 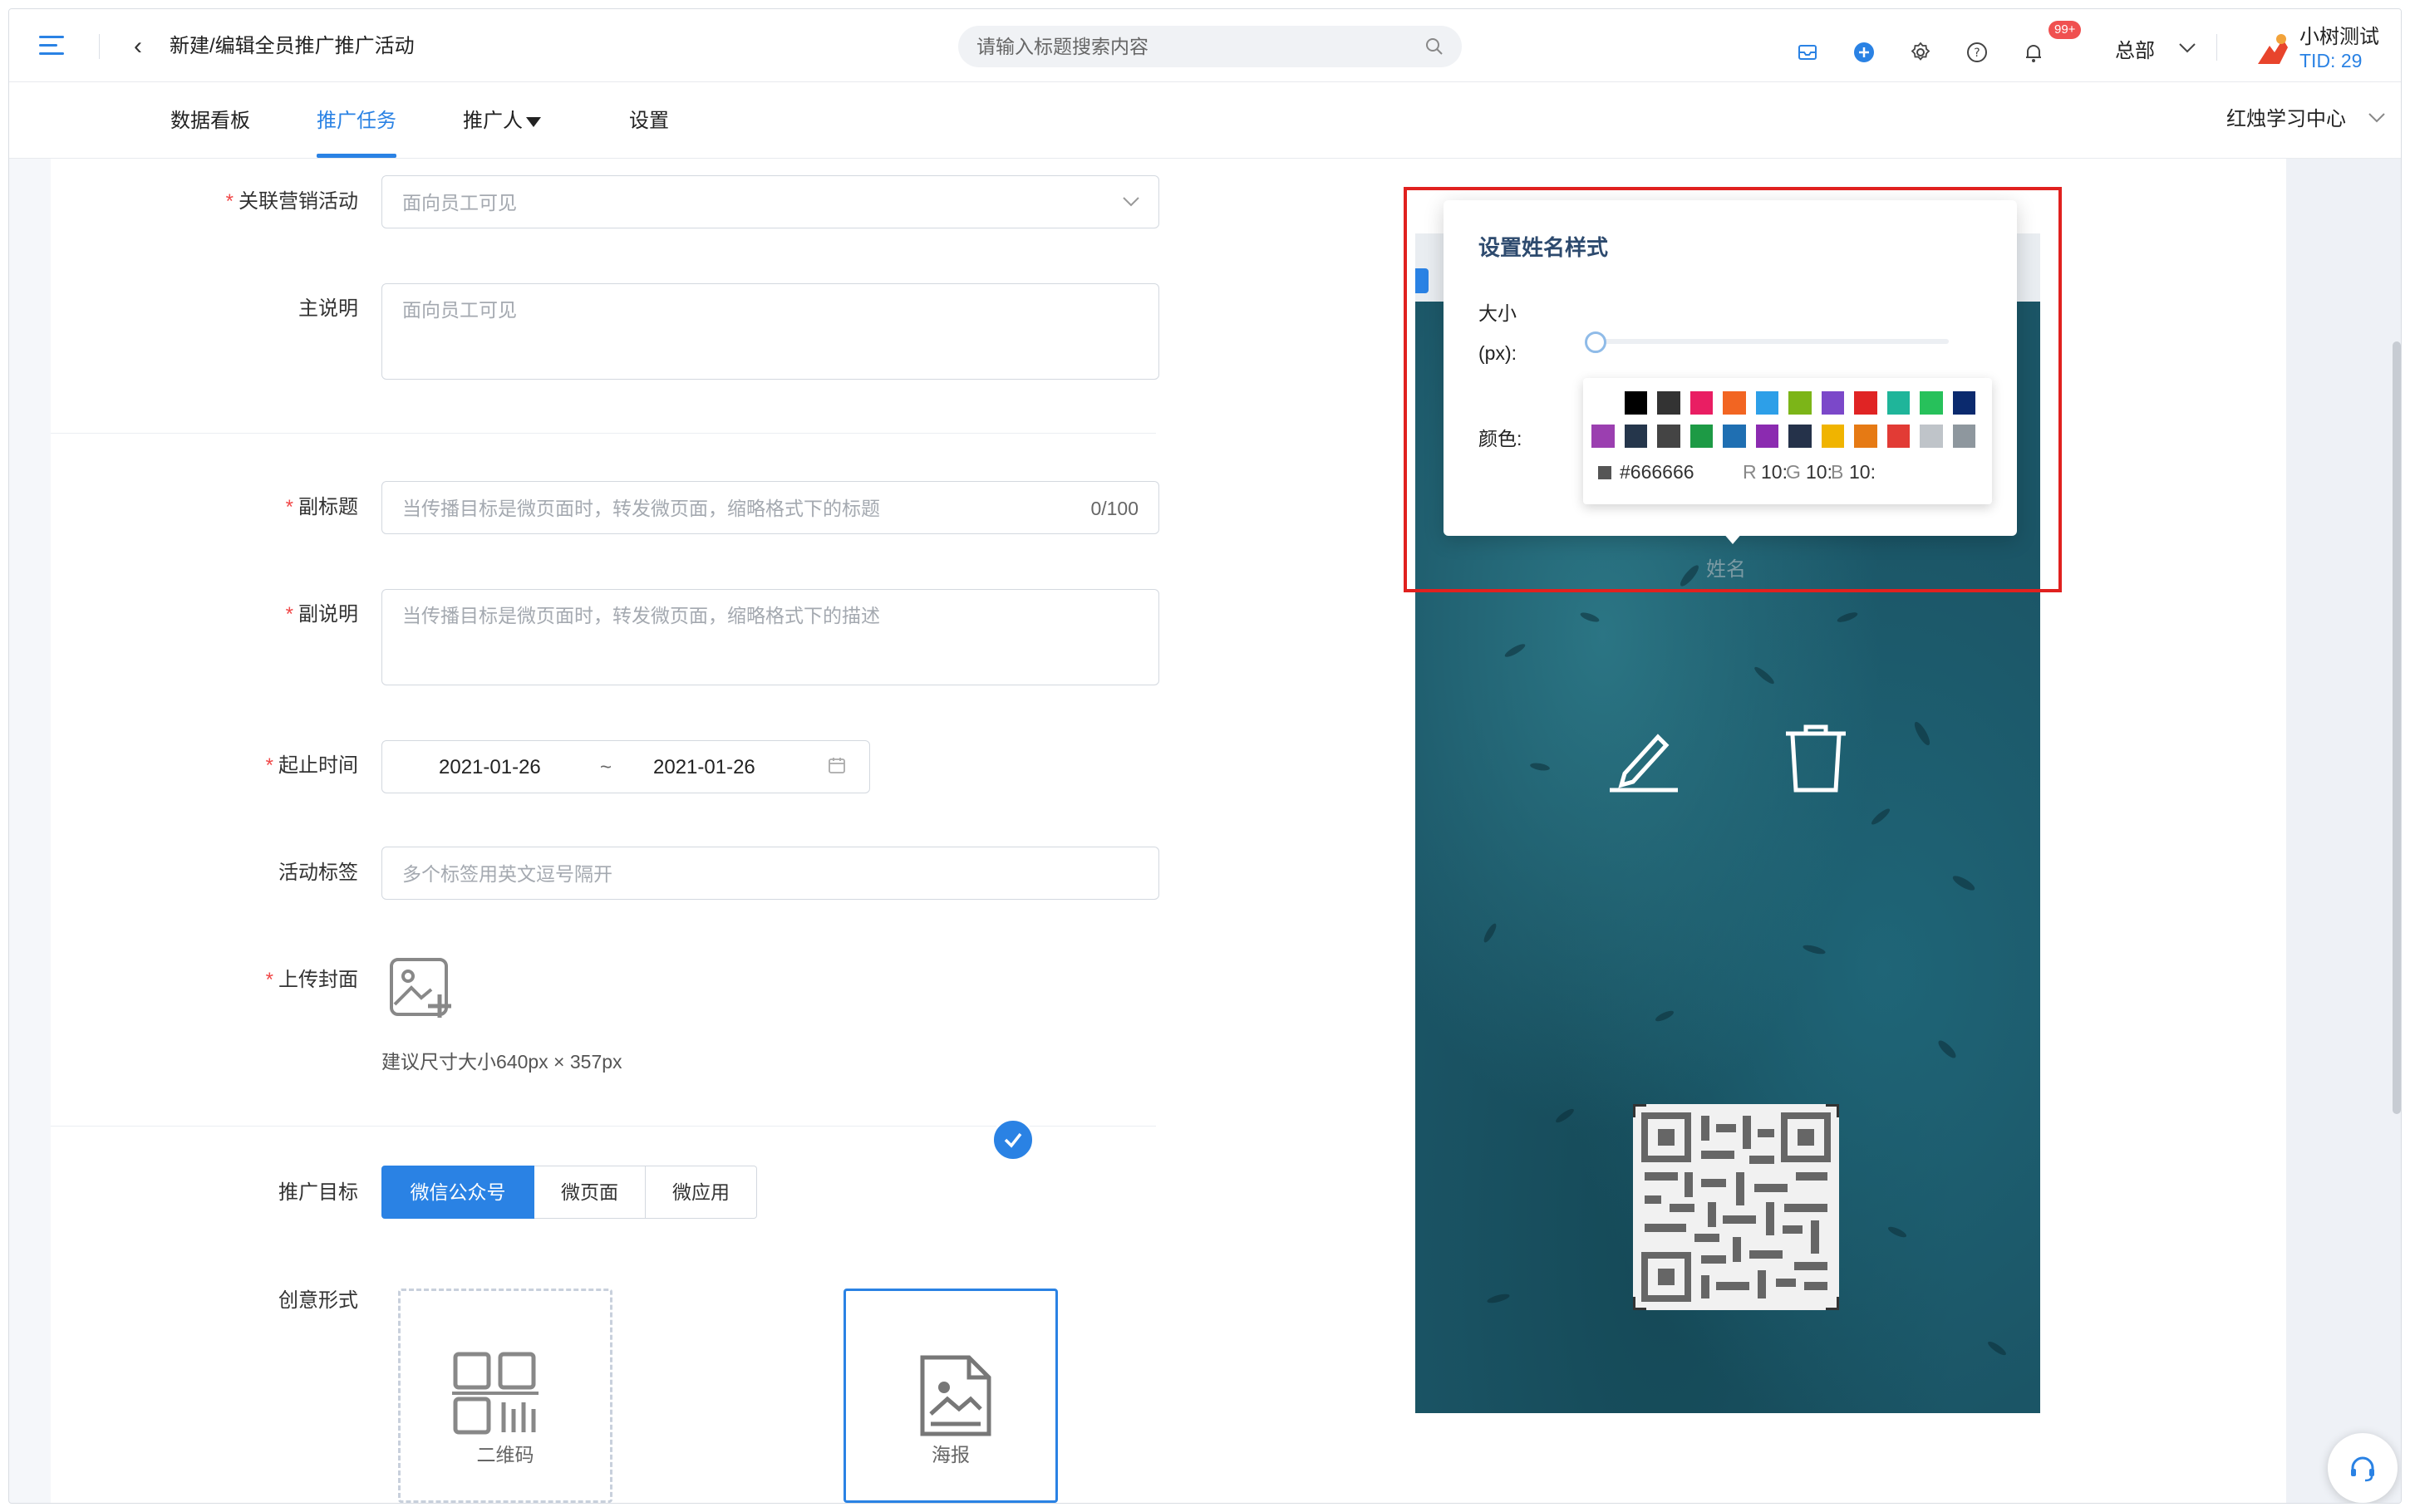 I want to click on tab-promoters: 推广人, so click(x=502, y=121).